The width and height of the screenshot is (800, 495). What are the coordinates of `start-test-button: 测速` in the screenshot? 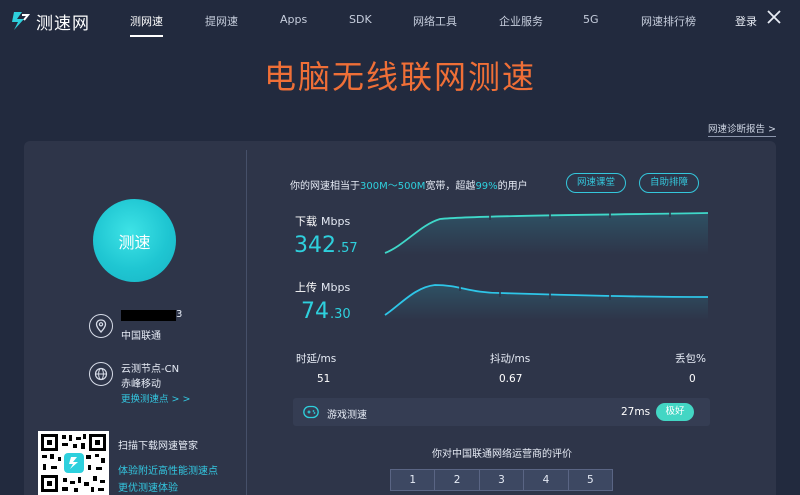 It's located at (134, 240).